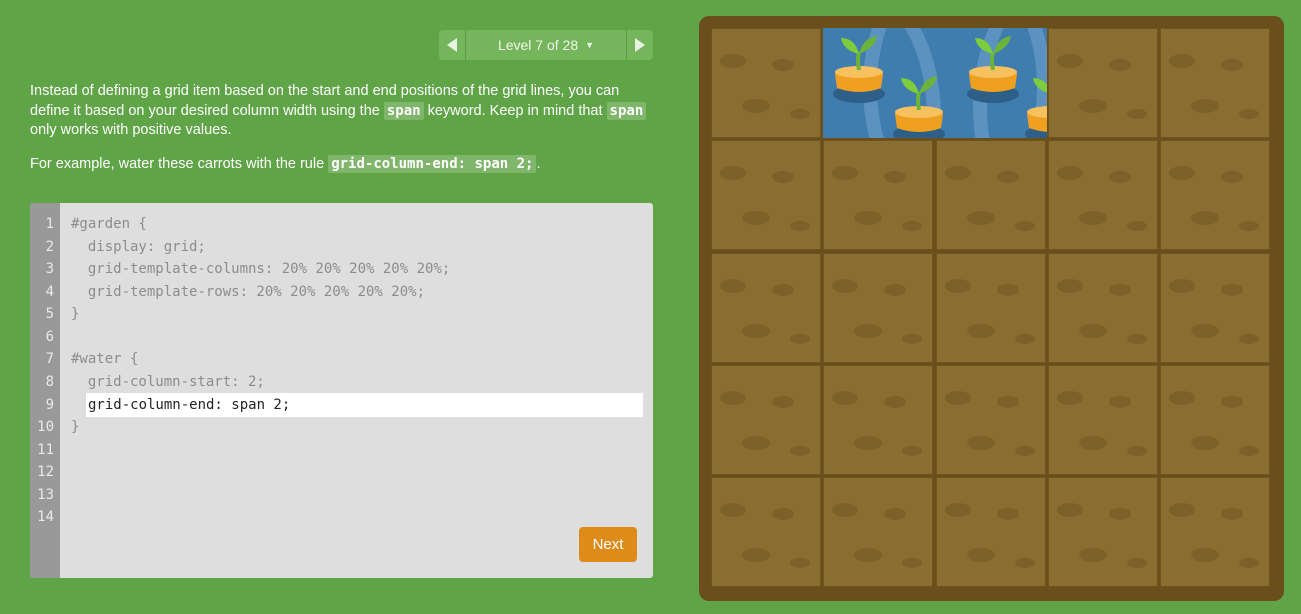 This screenshot has width=1301, height=614. I want to click on code-line: #water {, so click(105, 359).